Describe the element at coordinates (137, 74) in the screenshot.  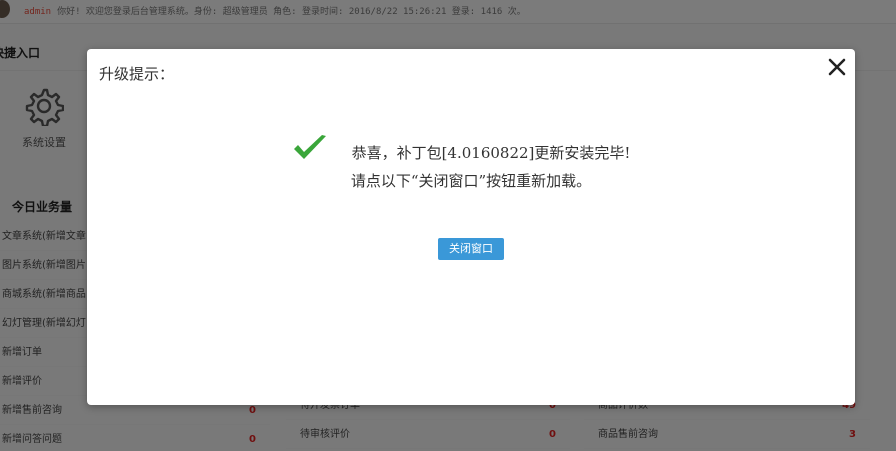
I see `dialog-title: 升级提示：` at that location.